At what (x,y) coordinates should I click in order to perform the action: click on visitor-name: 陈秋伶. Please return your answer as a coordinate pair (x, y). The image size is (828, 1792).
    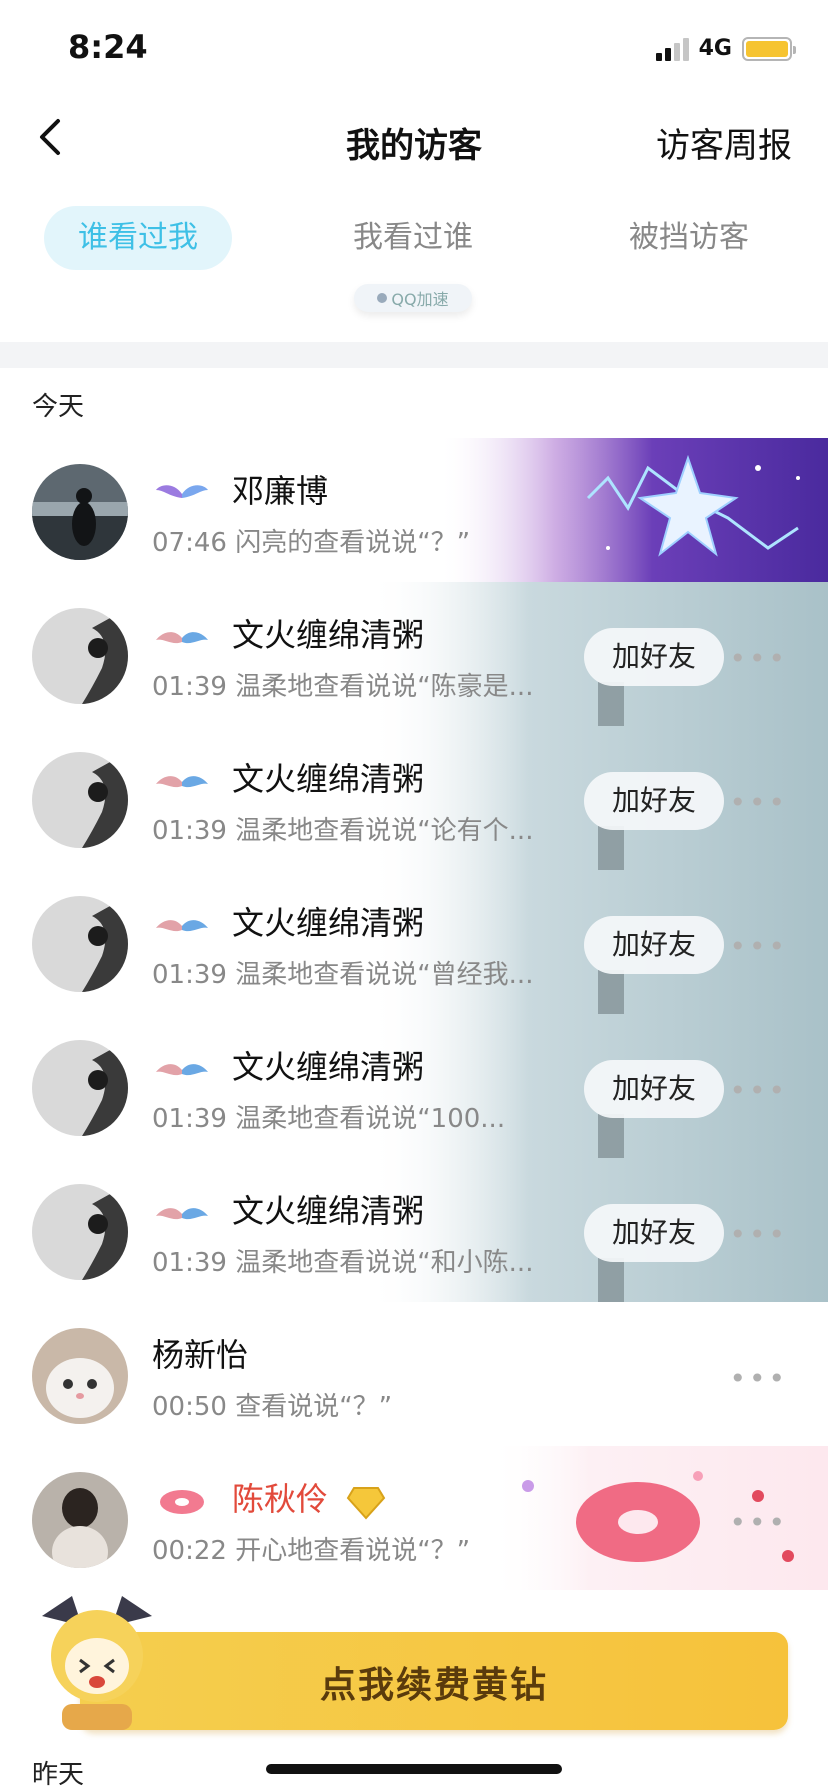
    Looking at the image, I should click on (280, 1499).